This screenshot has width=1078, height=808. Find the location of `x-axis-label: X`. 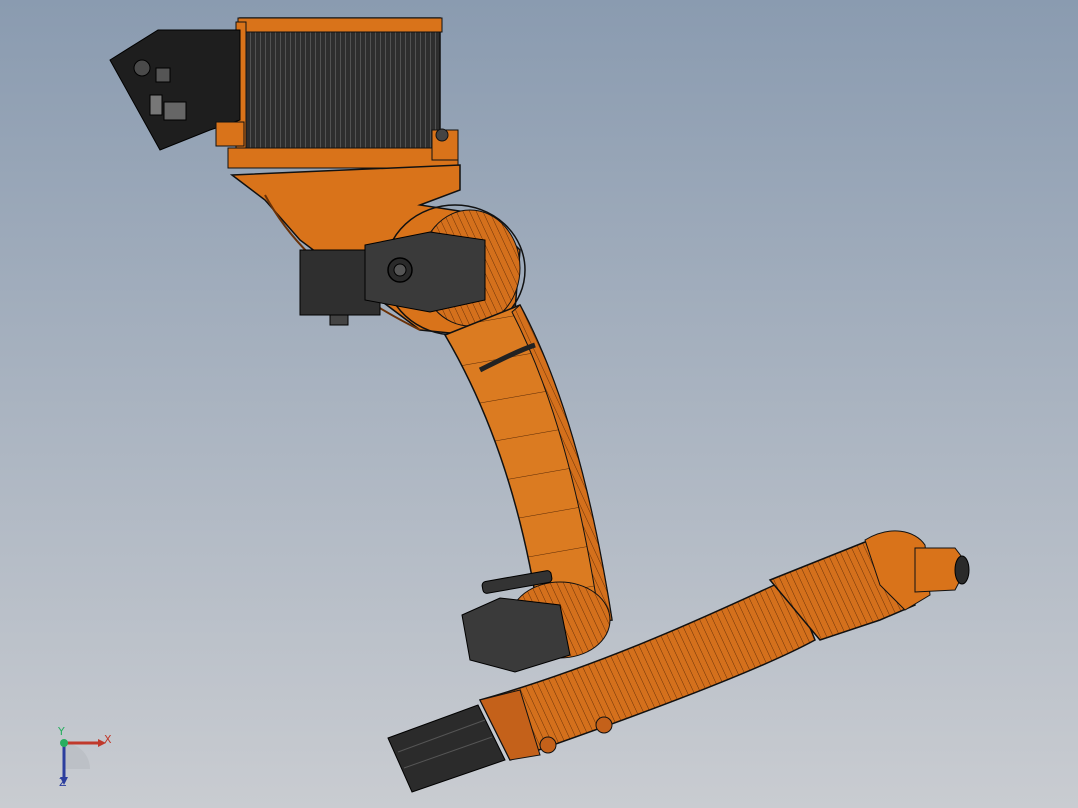

x-axis-label: X is located at coordinates (108, 739).